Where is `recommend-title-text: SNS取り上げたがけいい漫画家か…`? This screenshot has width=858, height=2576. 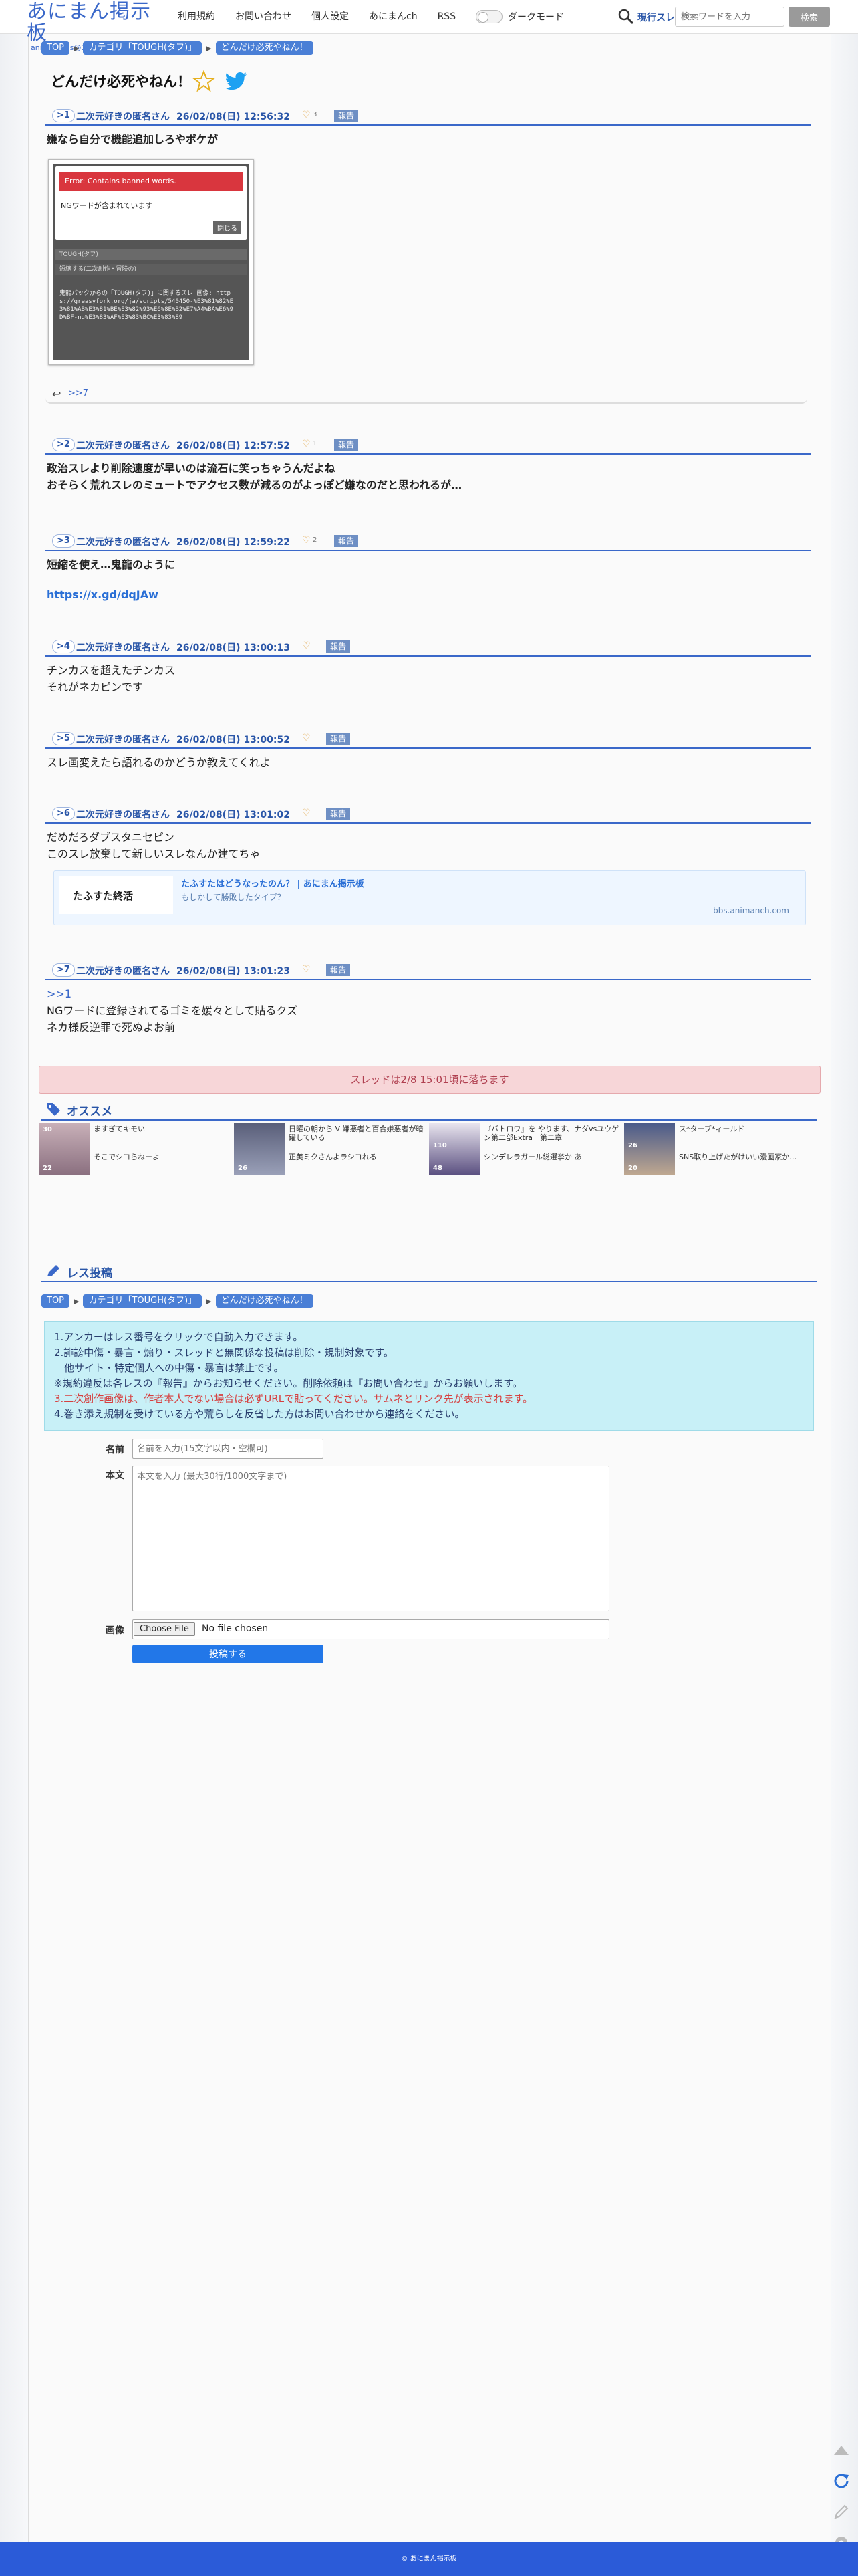 recommend-title-text: SNS取り上げたがけいい漫画家か… is located at coordinates (749, 1157).